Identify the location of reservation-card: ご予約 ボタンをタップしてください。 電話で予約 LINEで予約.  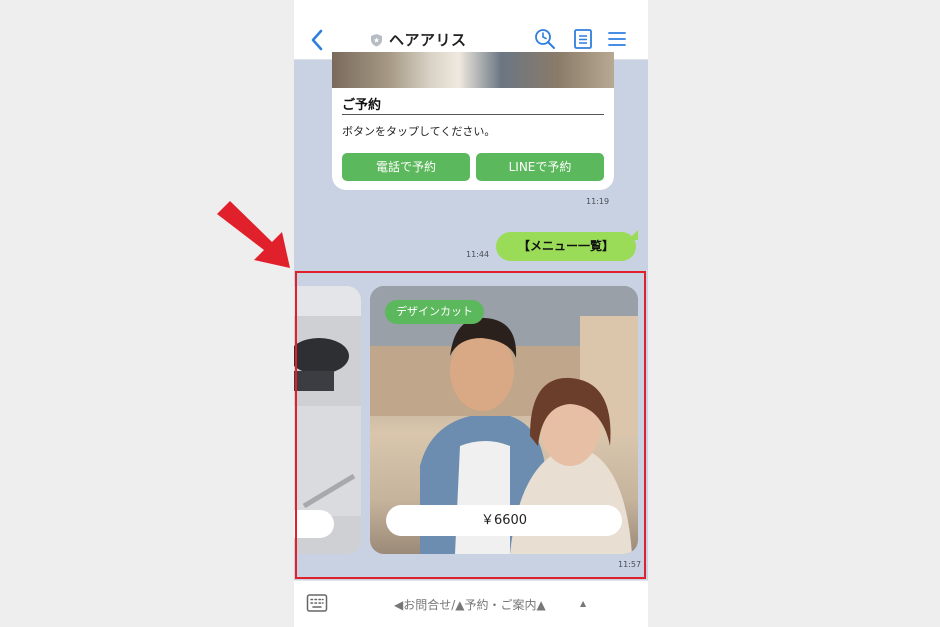
(473, 121).